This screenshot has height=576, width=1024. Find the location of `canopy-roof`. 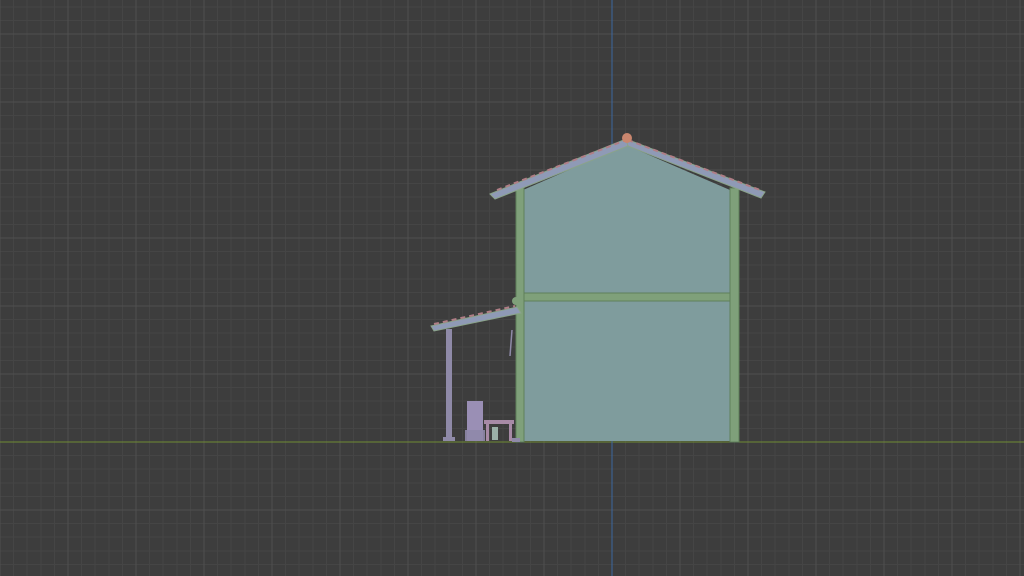

canopy-roof is located at coordinates (476, 319).